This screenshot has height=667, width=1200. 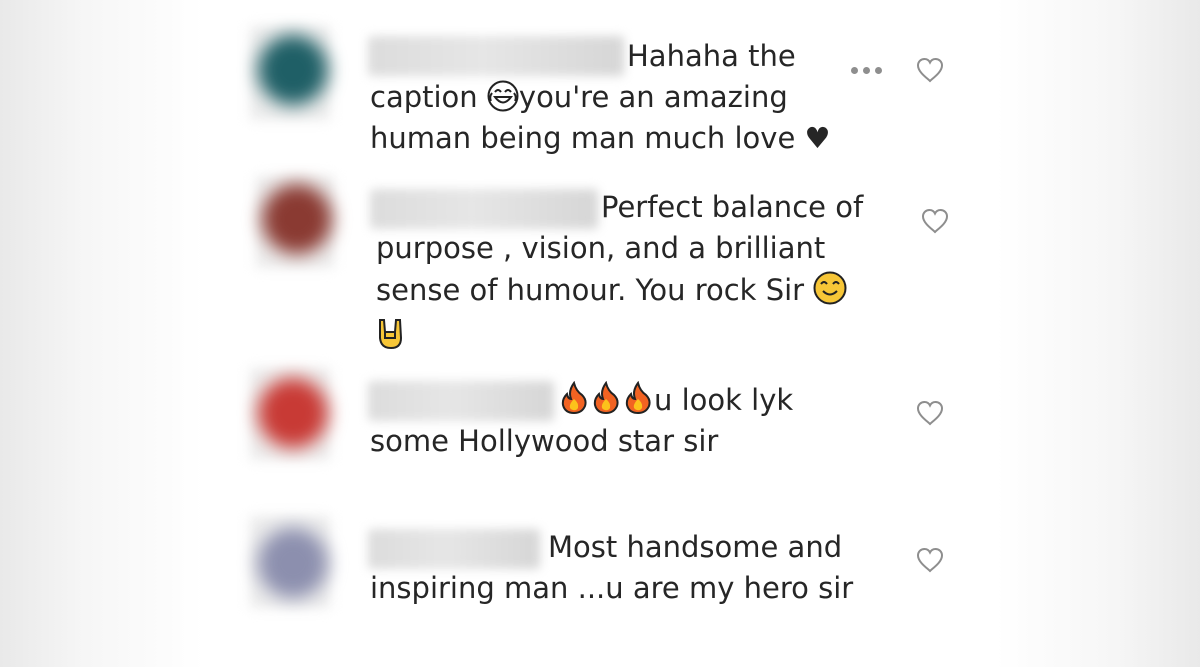 I want to click on comment-text-segment: u look lyk, so click(x=724, y=400).